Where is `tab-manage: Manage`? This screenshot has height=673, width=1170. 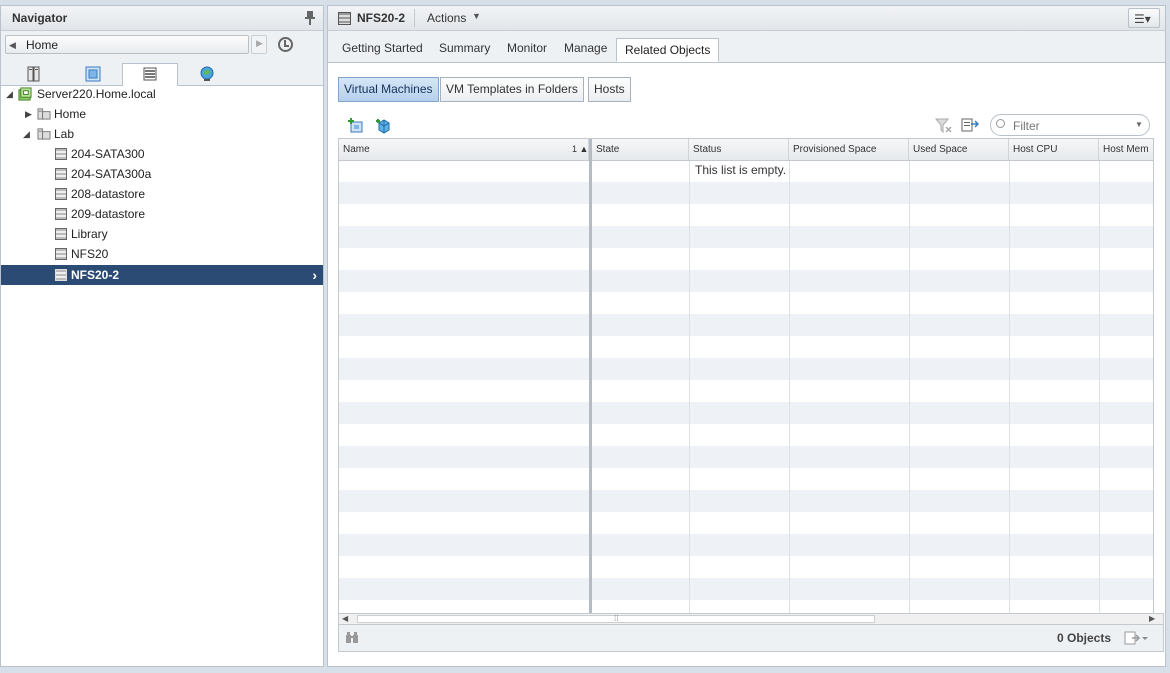
tab-manage: Manage is located at coordinates (585, 48).